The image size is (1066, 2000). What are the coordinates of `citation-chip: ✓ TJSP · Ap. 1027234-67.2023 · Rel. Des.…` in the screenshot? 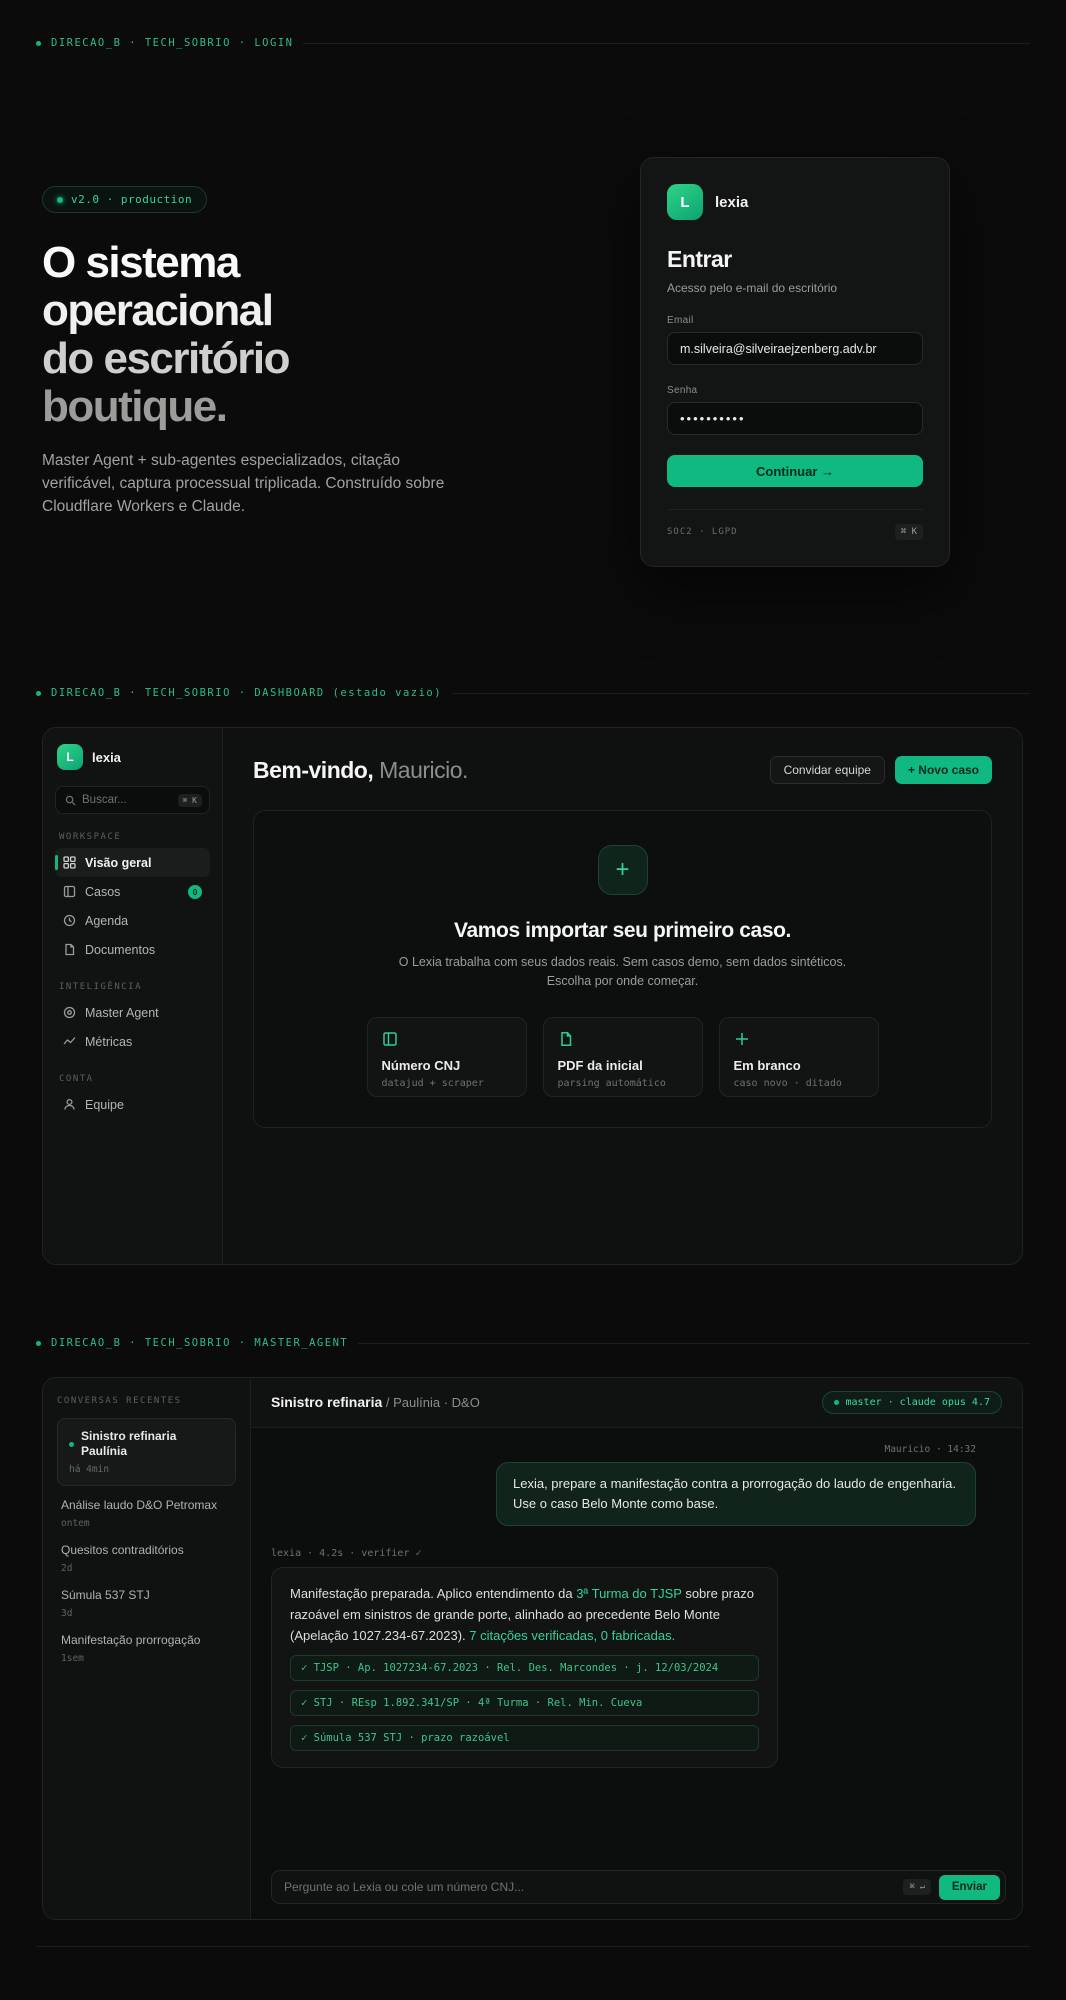 It's located at (524, 1668).